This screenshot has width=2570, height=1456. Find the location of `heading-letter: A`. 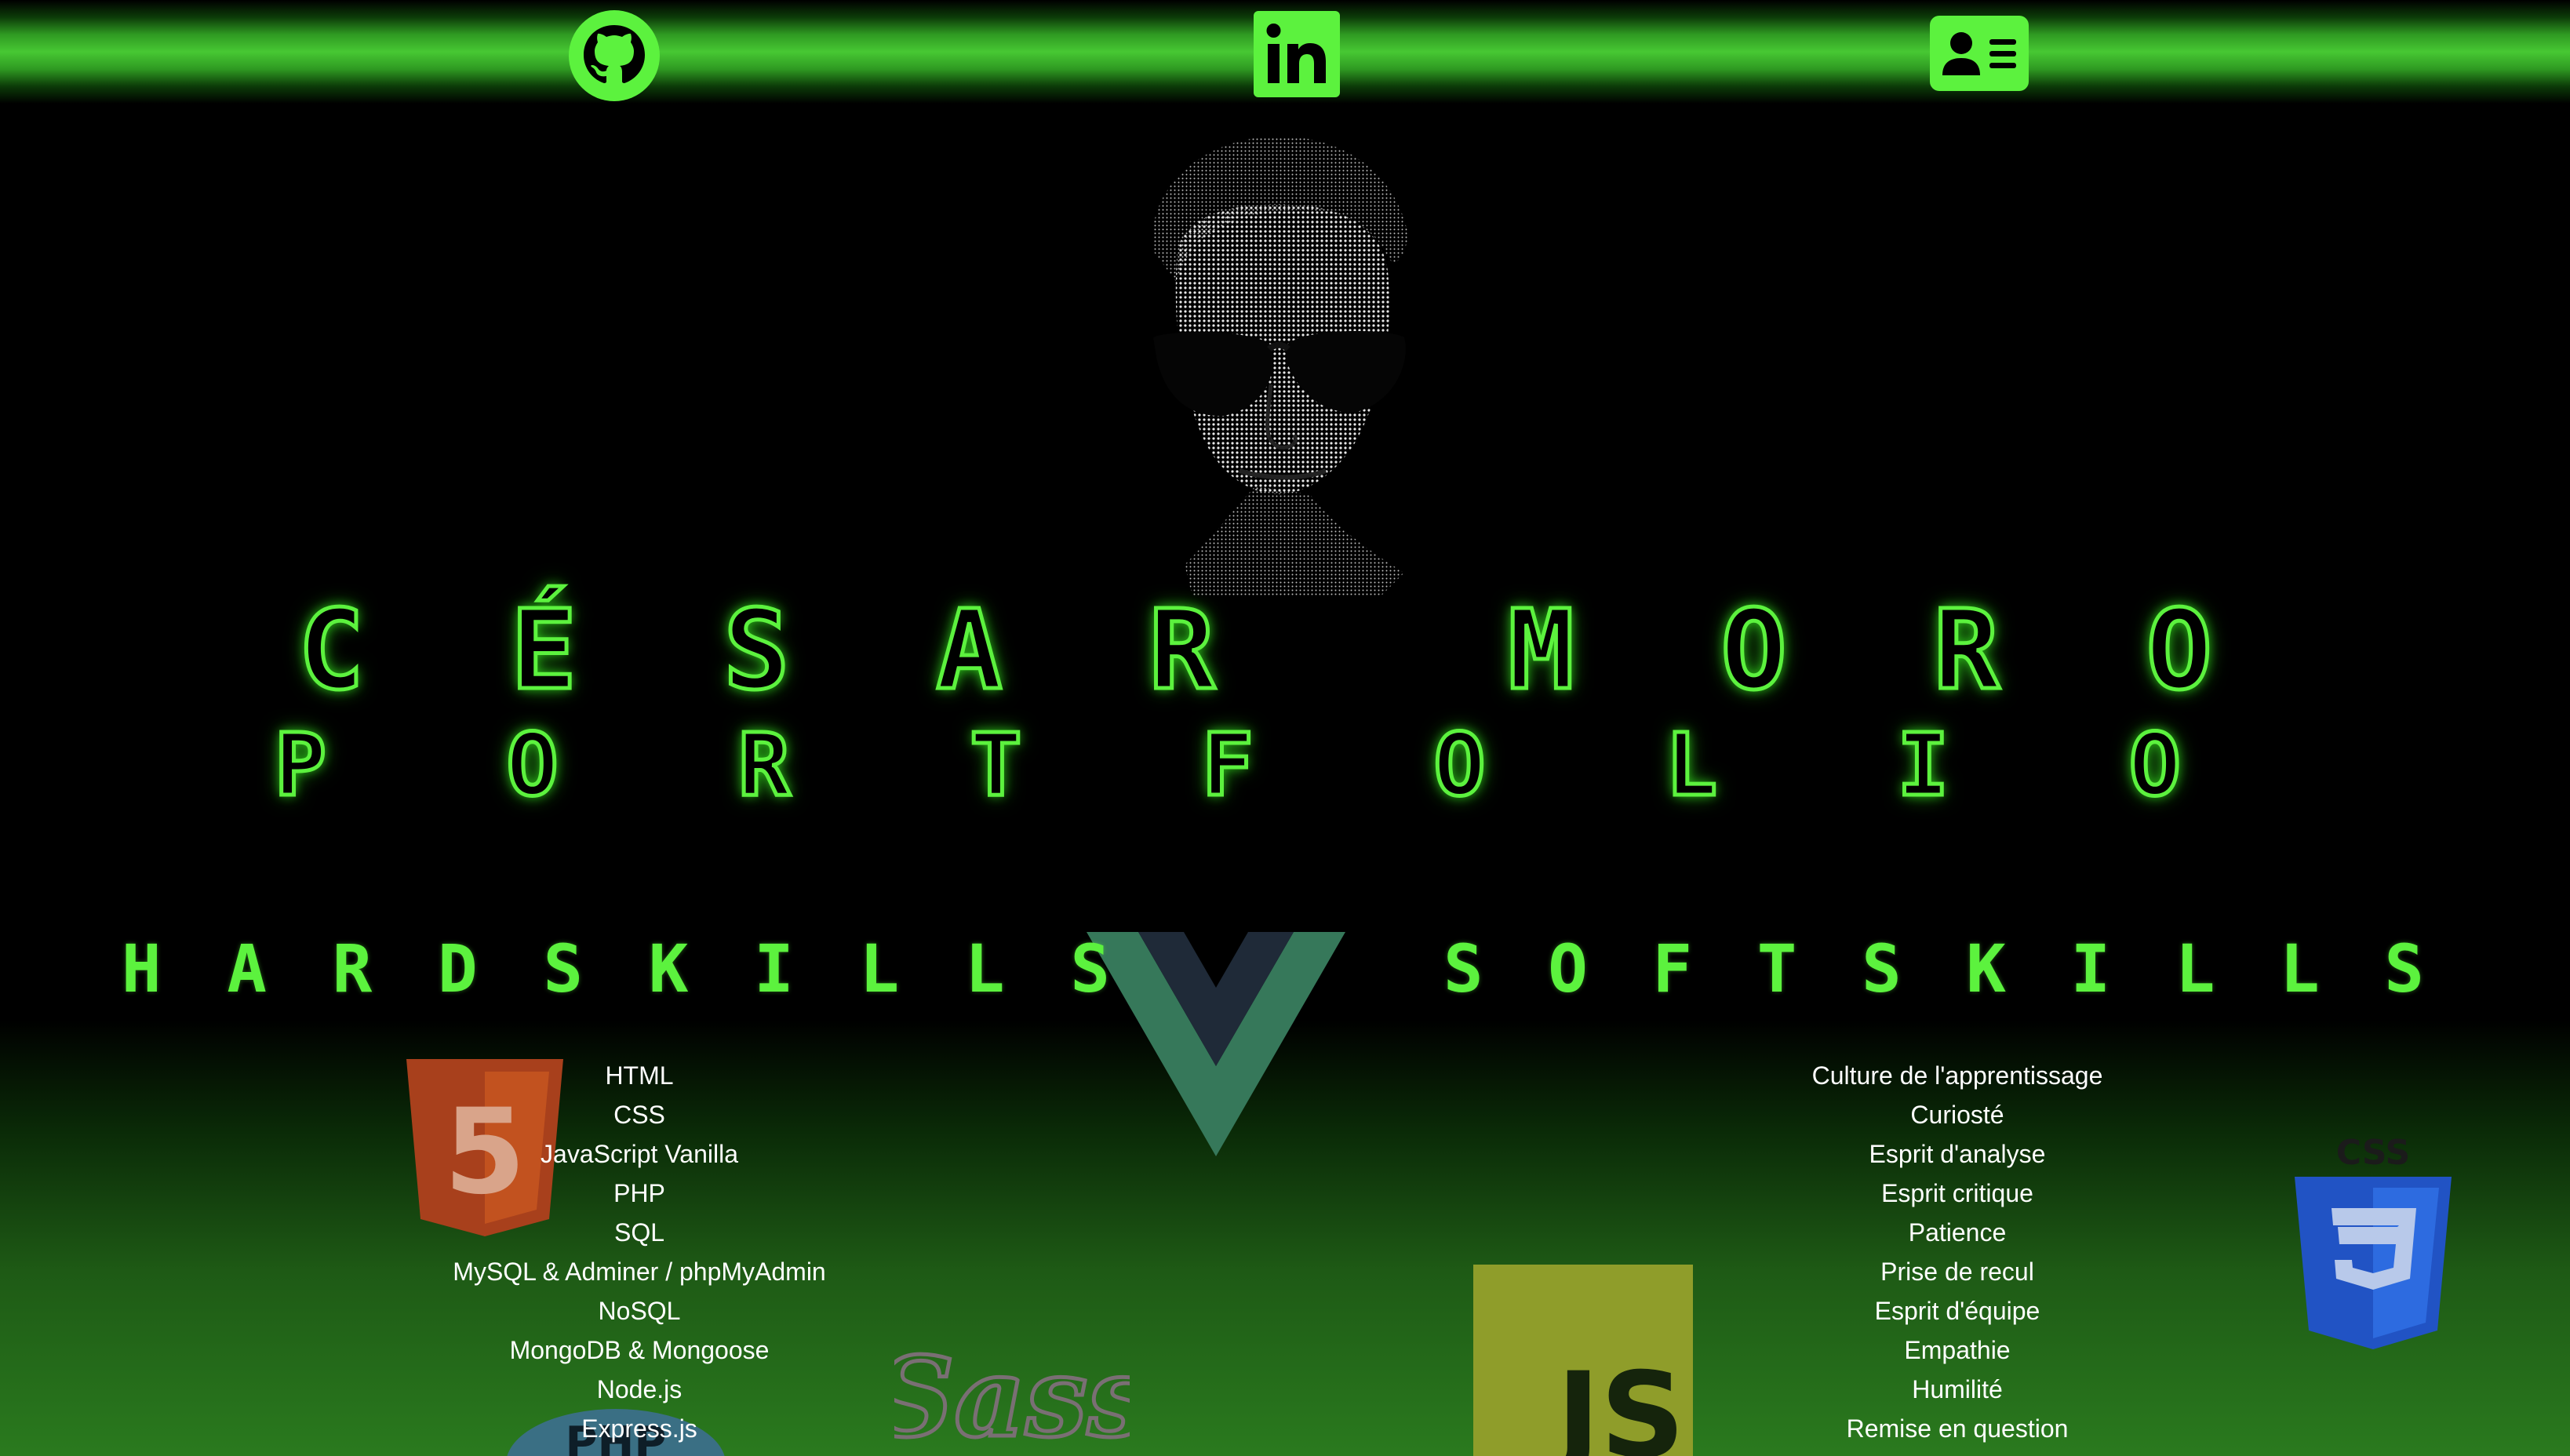

heading-letter: A is located at coordinates (247, 968).